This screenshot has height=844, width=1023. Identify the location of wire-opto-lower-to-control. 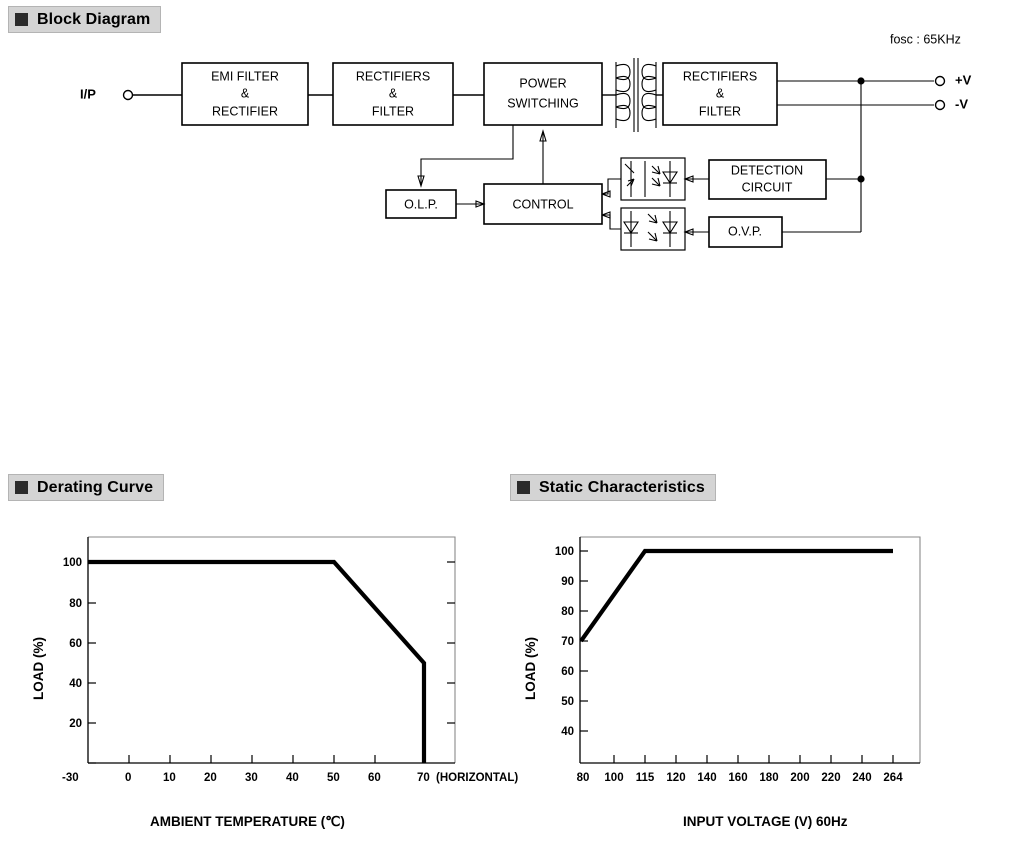
(611, 222).